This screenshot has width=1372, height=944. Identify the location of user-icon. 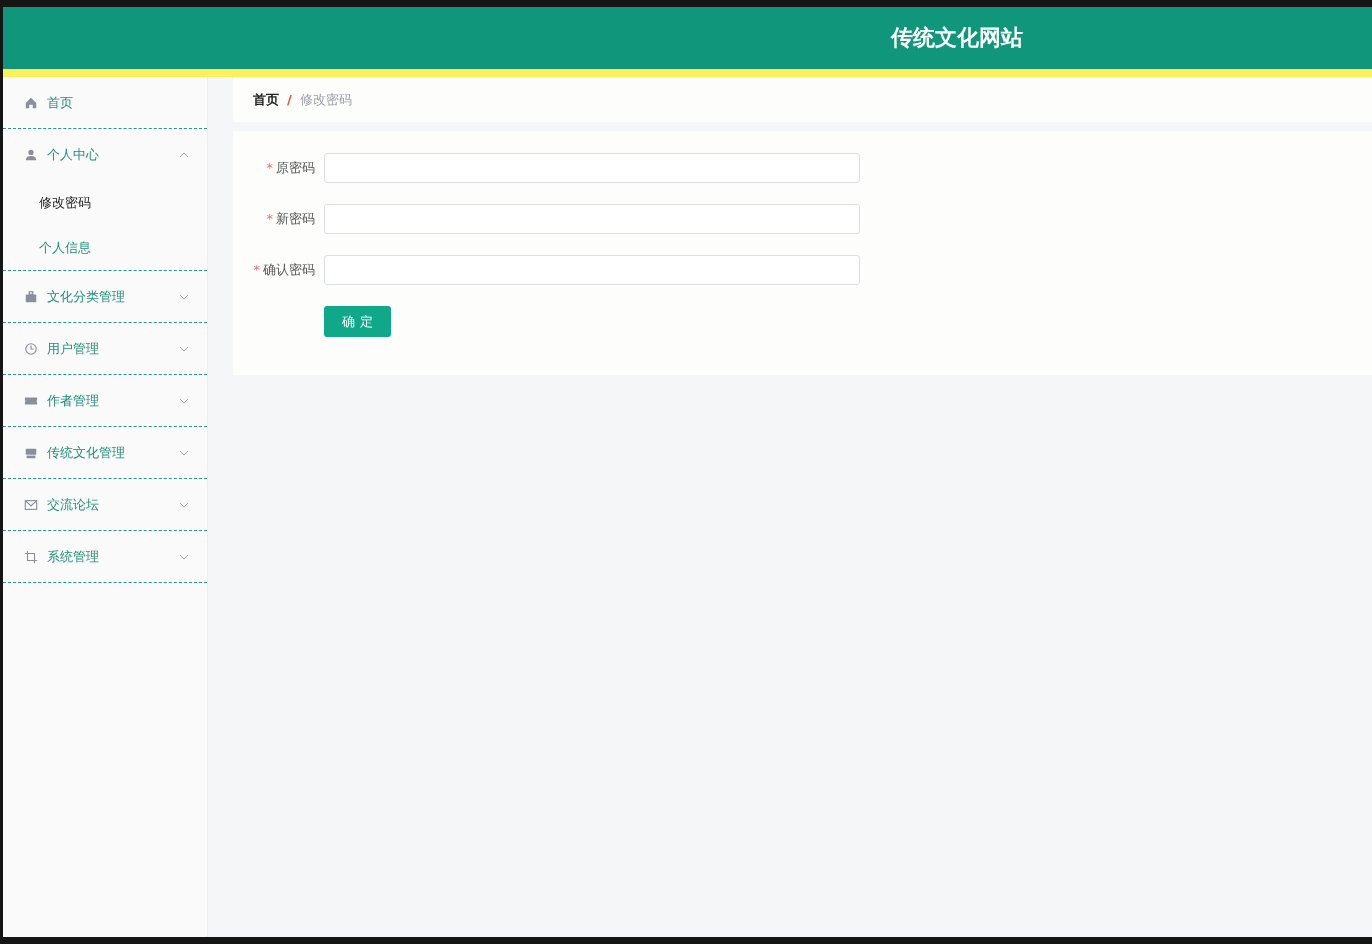
(31, 154).